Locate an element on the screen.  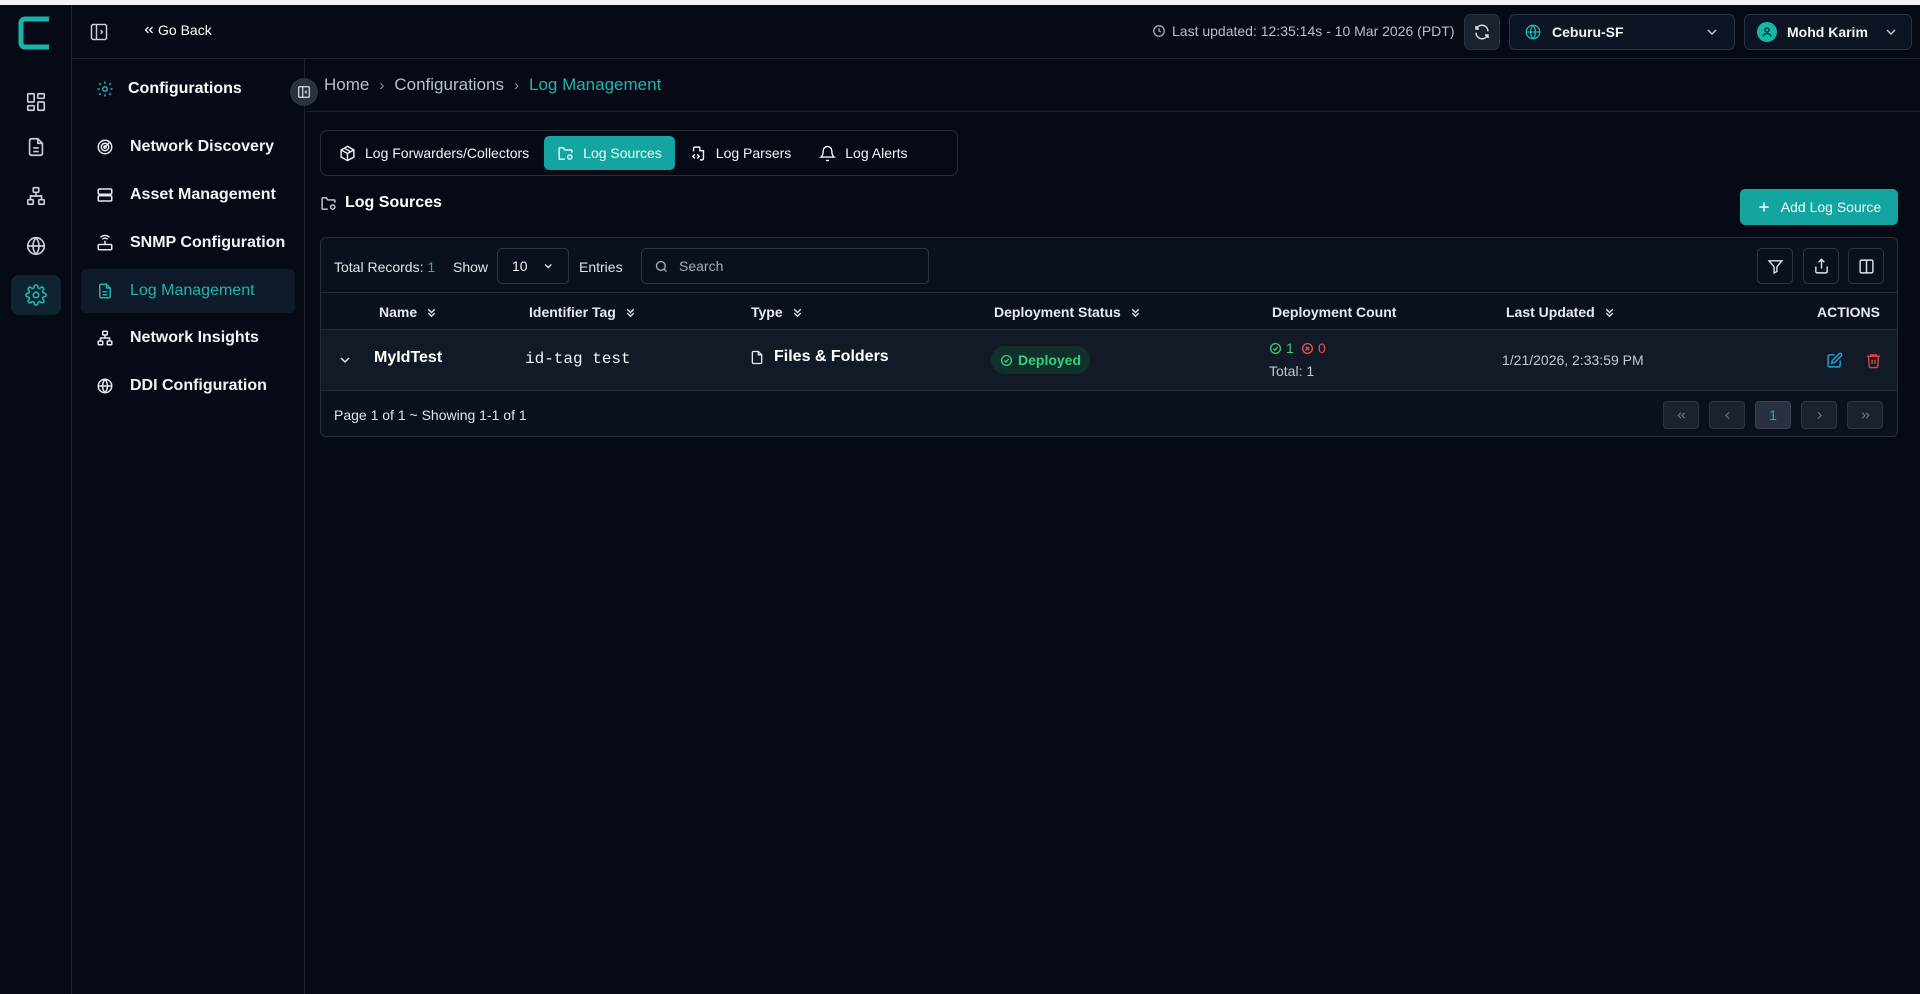
search-input is located at coordinates (794, 266).